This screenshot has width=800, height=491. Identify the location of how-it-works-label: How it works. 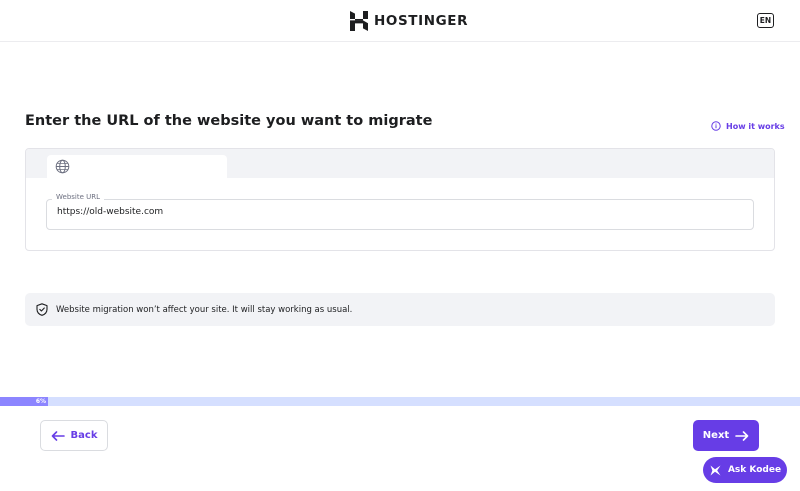
(755, 126).